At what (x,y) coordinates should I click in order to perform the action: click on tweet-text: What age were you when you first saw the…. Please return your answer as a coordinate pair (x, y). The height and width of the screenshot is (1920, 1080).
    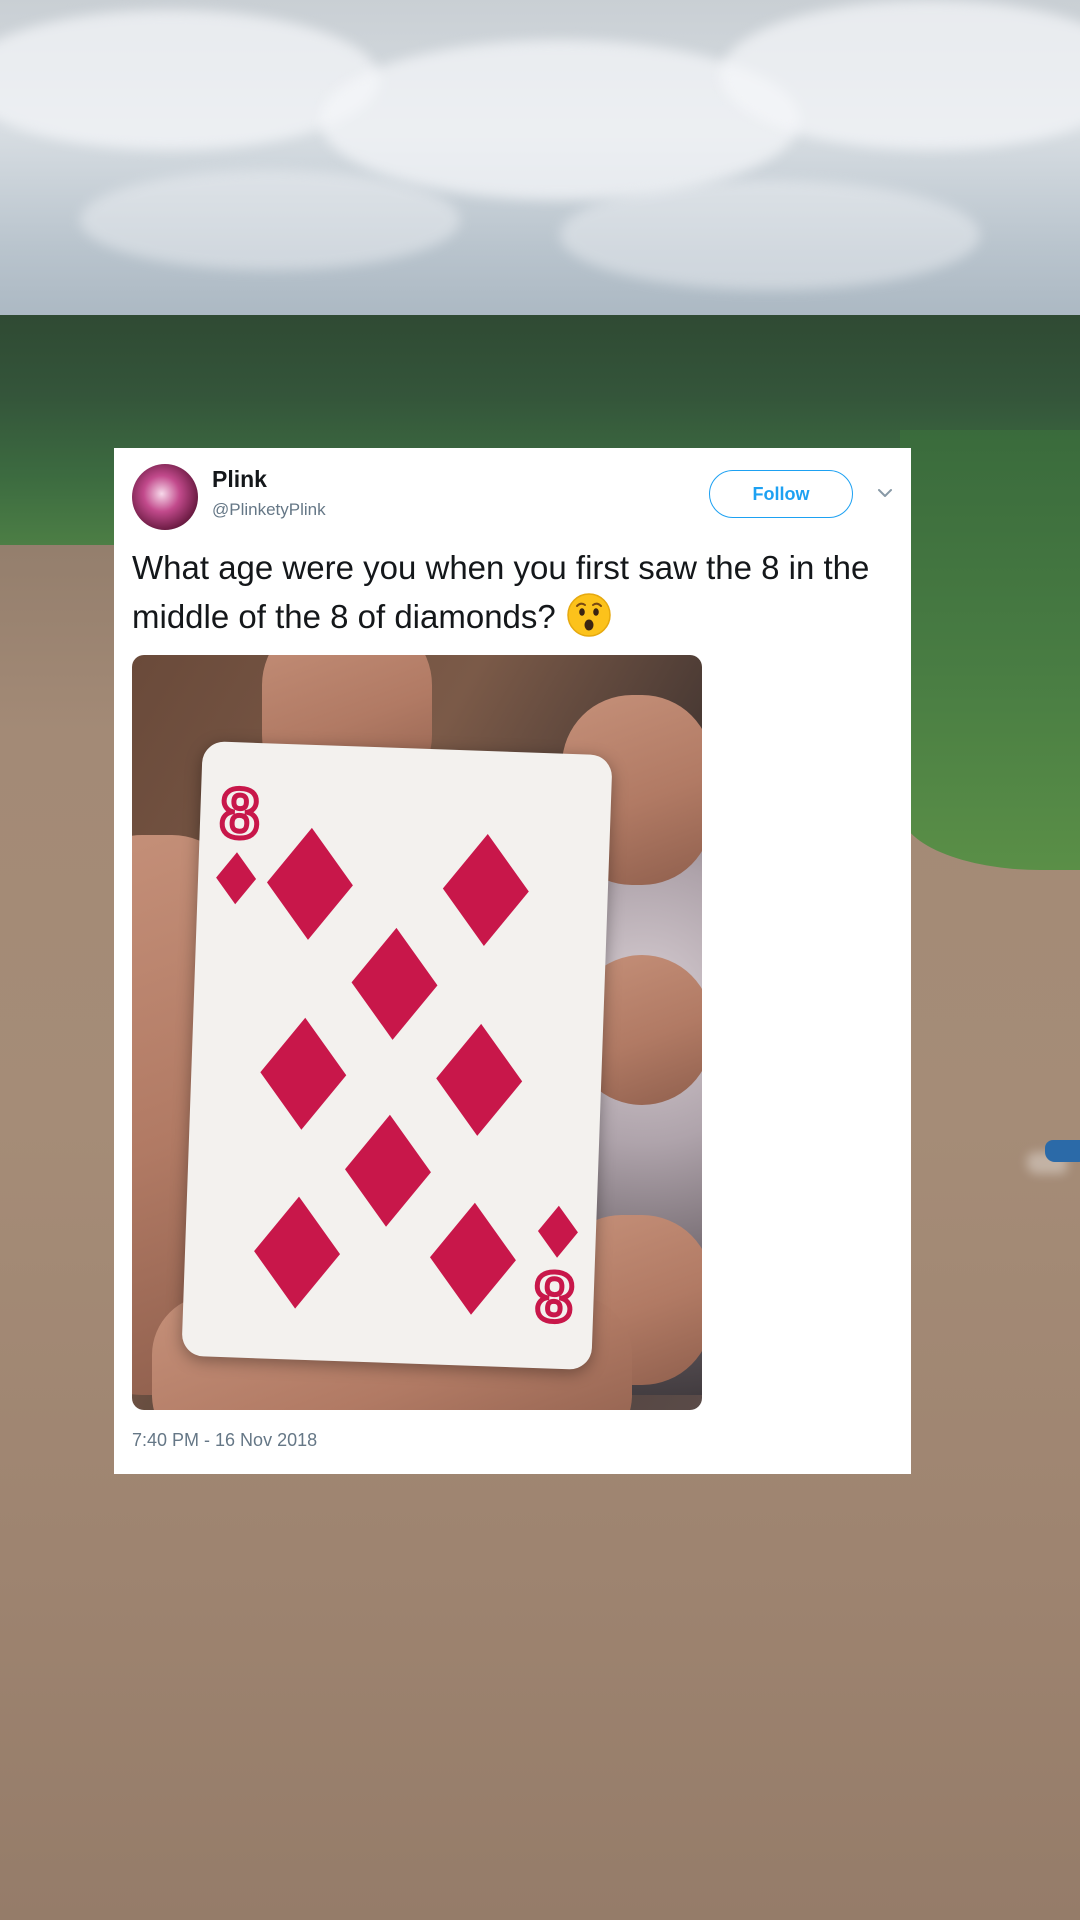
    Looking at the image, I should click on (517, 592).